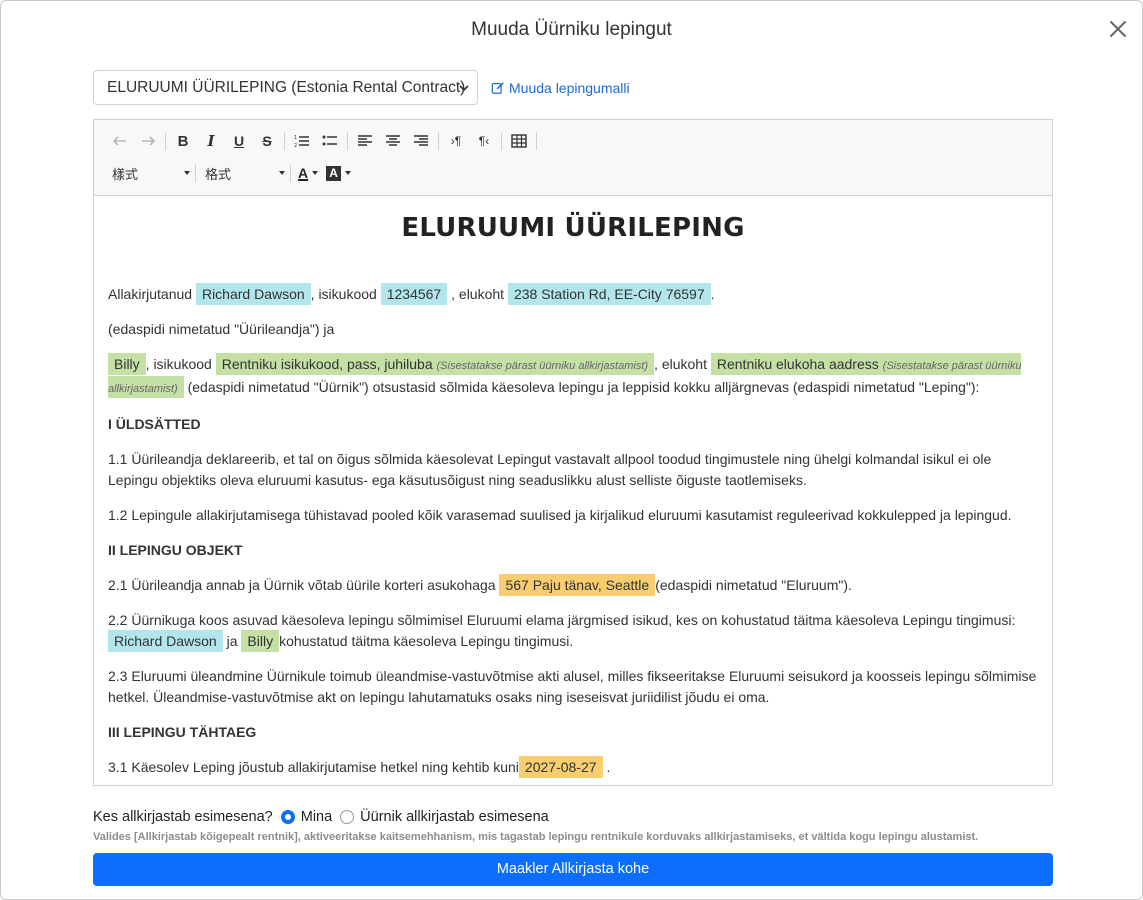 Image resolution: width=1143 pixels, height=900 pixels. Describe the element at coordinates (609, 294) in the screenshot. I see `landlord-address-field: 238 Station Rd, EE-City 76597` at that location.